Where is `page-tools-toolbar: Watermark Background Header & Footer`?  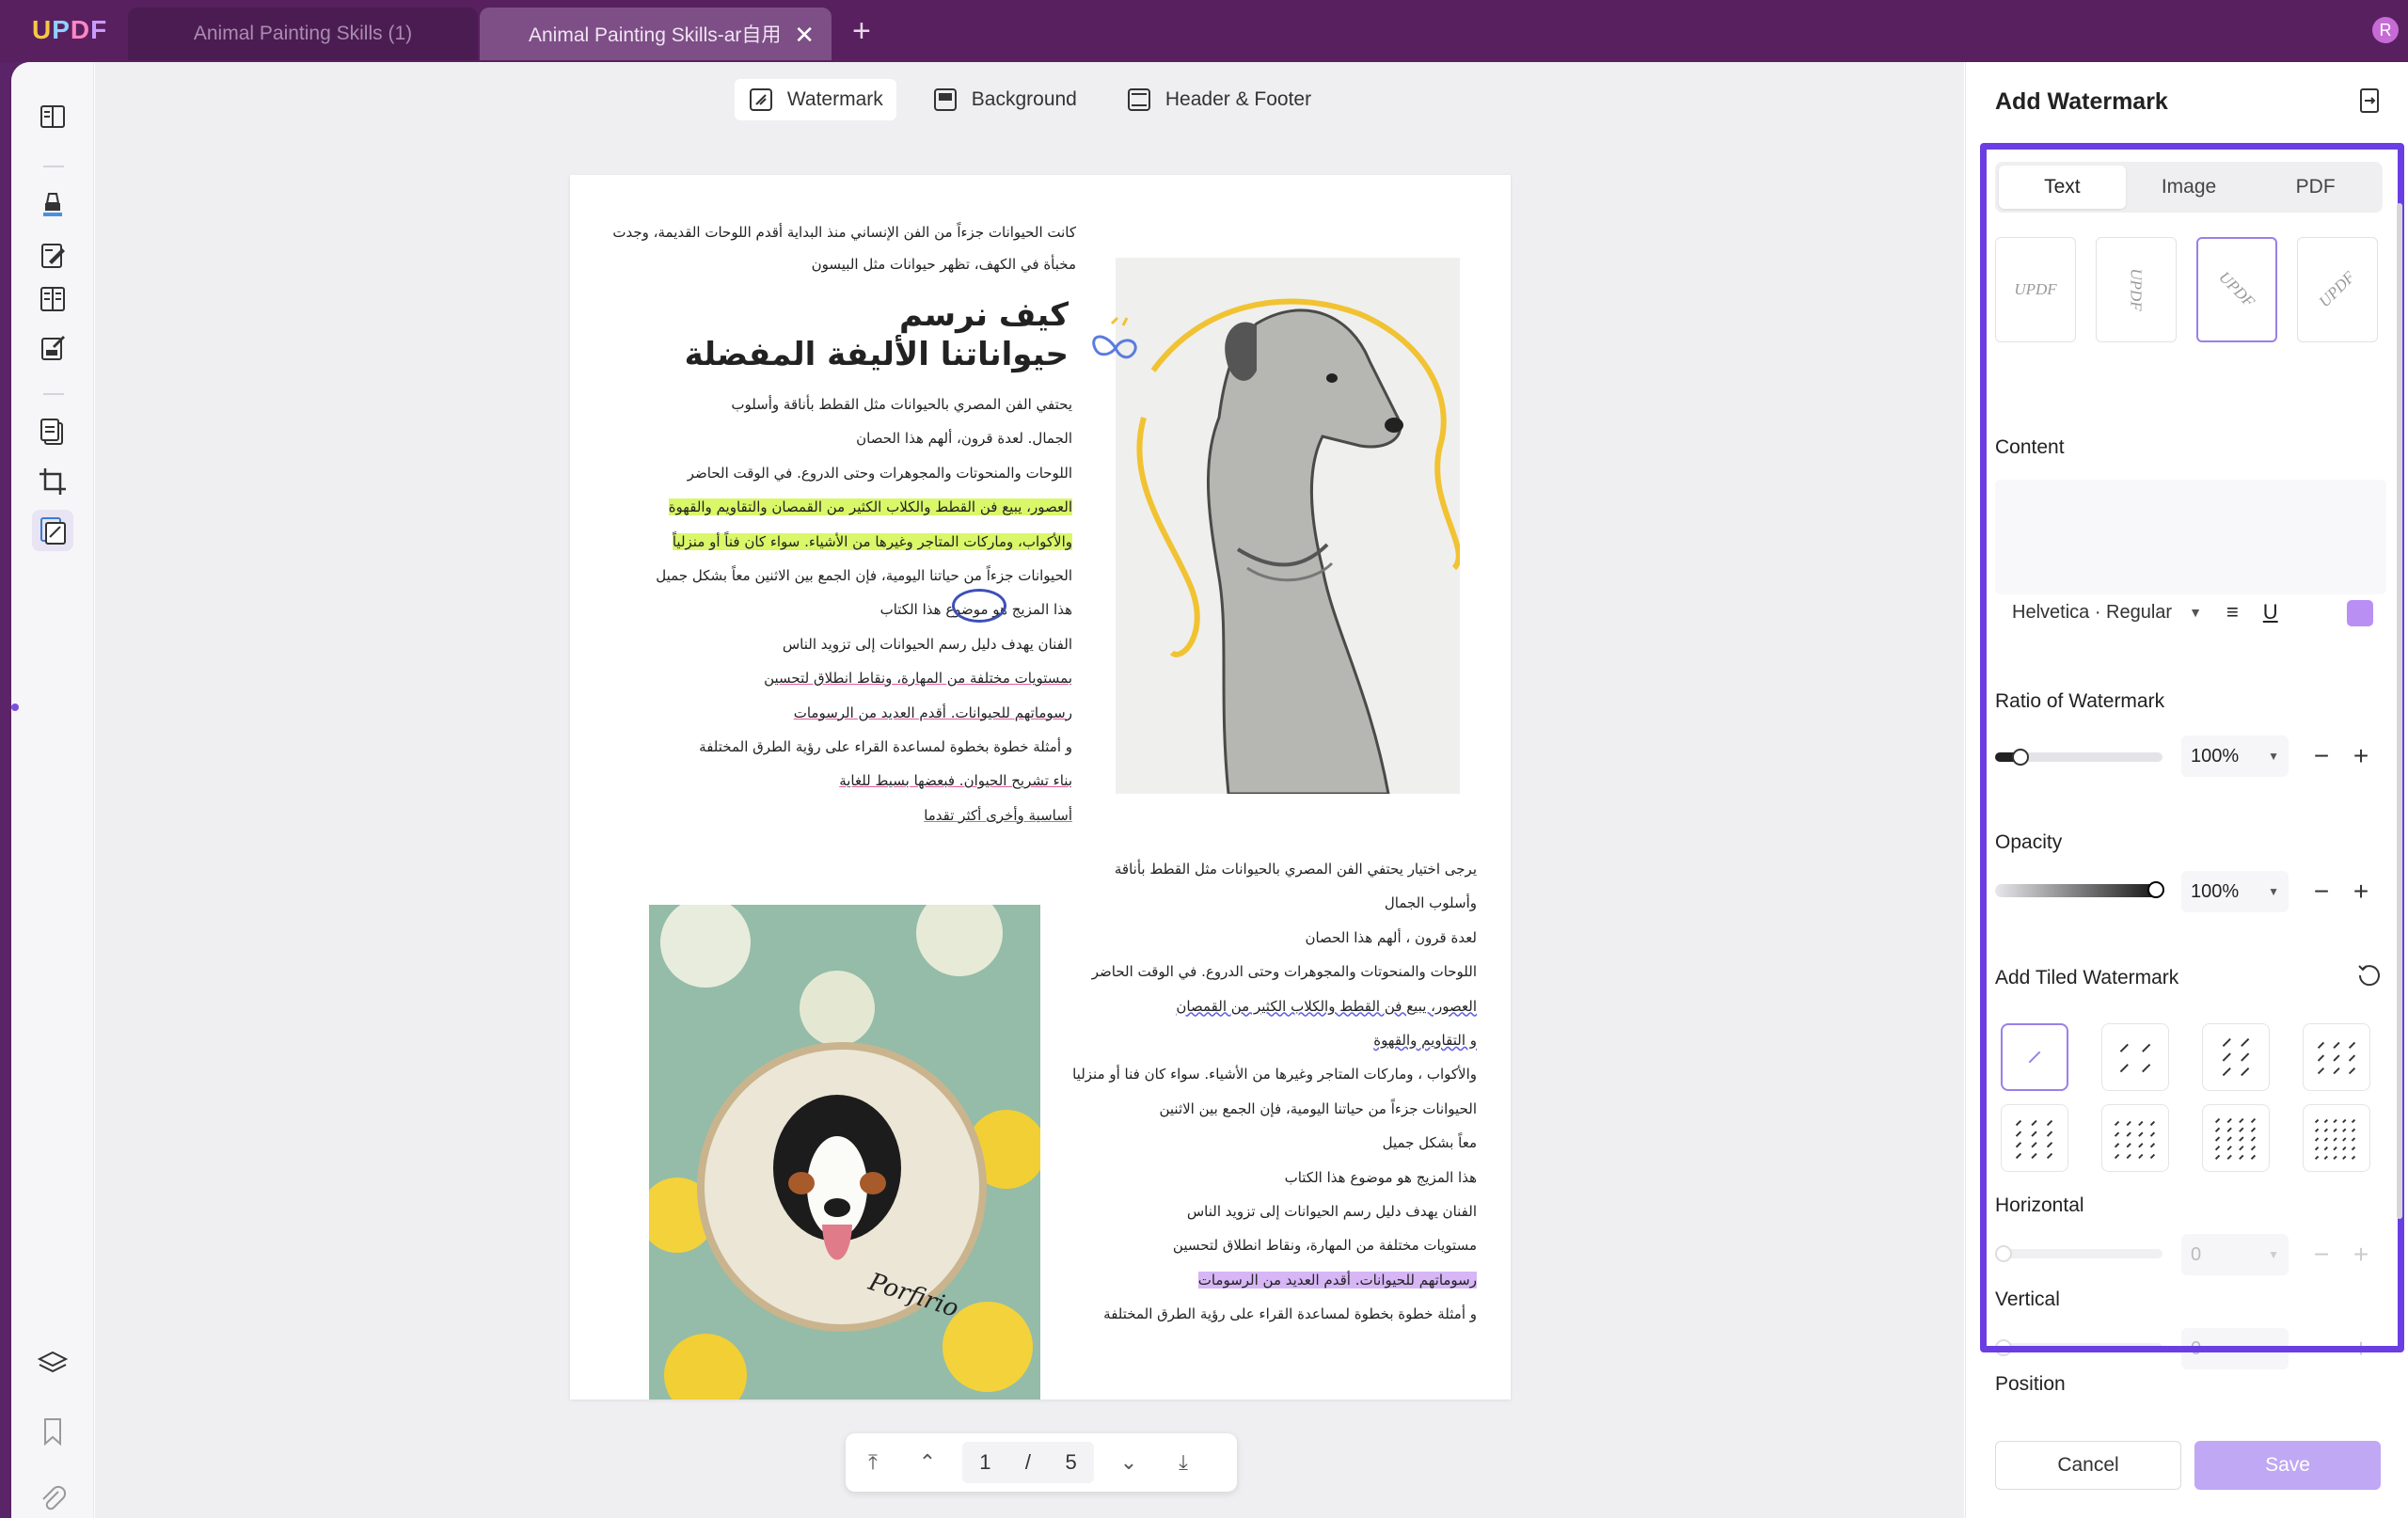
page-tools-toolbar: Watermark Background Header & Footer is located at coordinates (1030, 101).